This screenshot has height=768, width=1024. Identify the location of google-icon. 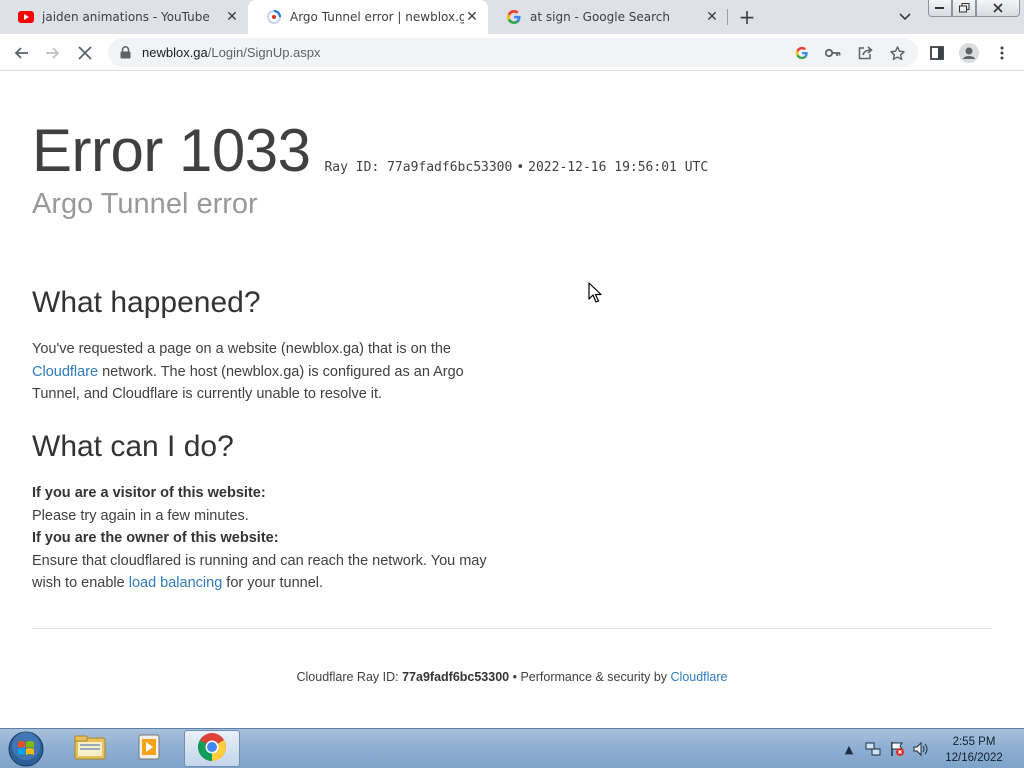
(514, 17).